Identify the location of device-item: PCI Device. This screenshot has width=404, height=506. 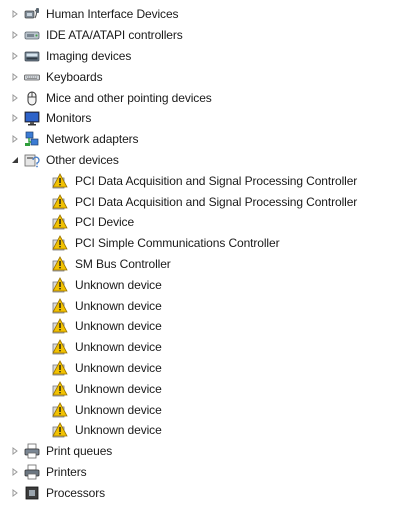
(202, 222).